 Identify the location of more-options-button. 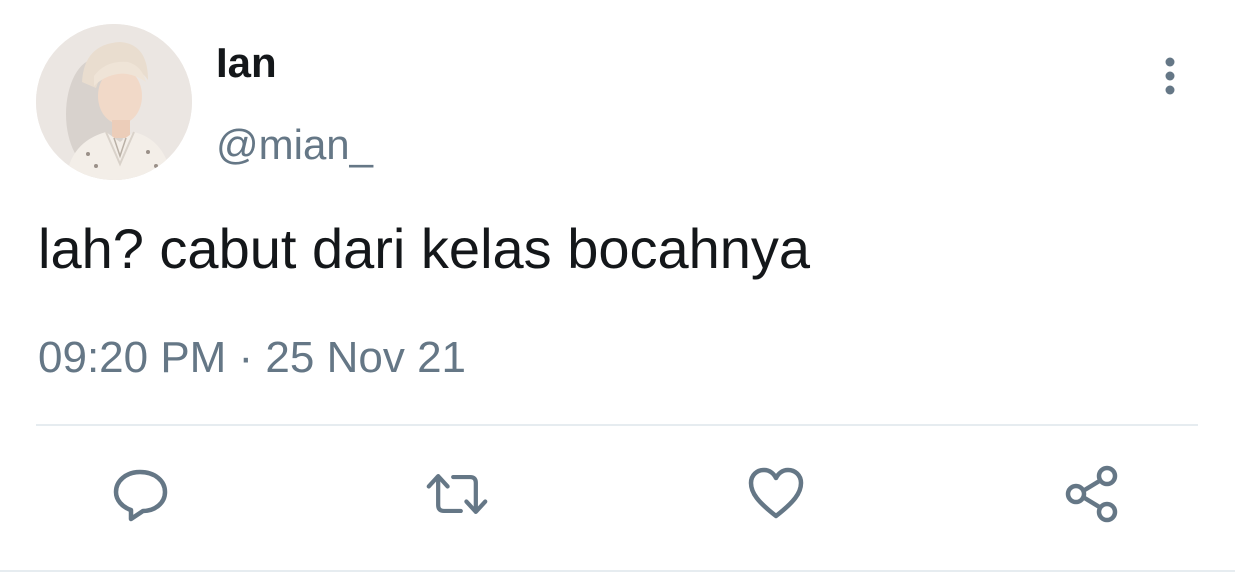
(1170, 76).